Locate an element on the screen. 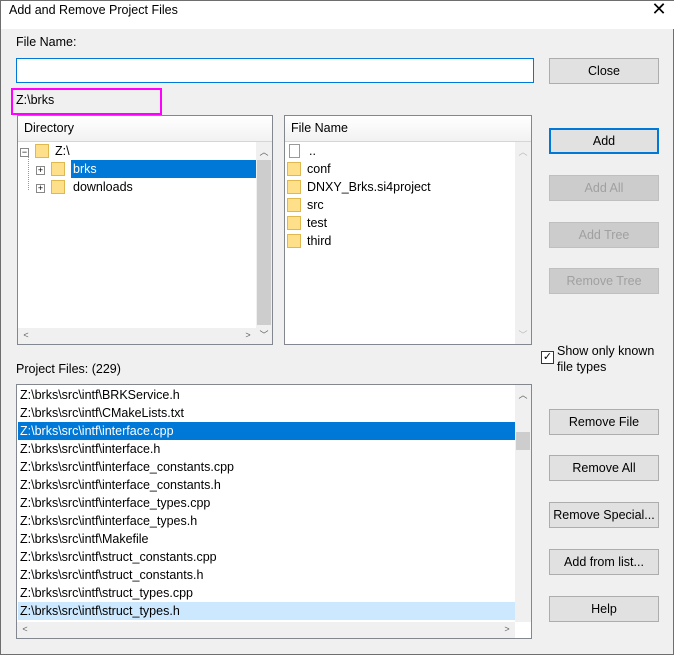 This screenshot has height=655, width=674. tree-item-root: − Z:\ is located at coordinates (45, 151).